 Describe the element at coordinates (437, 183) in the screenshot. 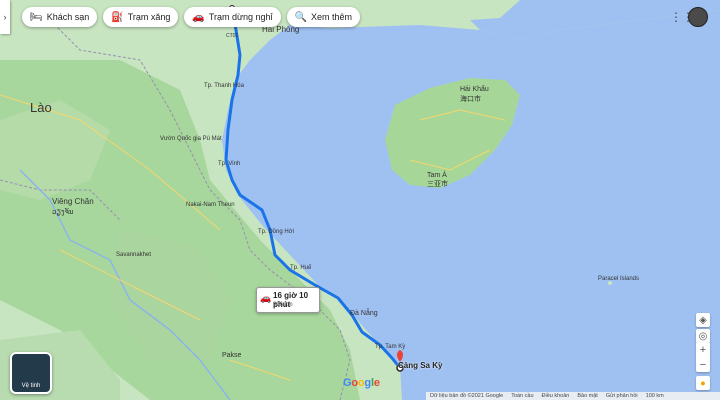

I see `label-tam-a-cn: 三亚市` at that location.